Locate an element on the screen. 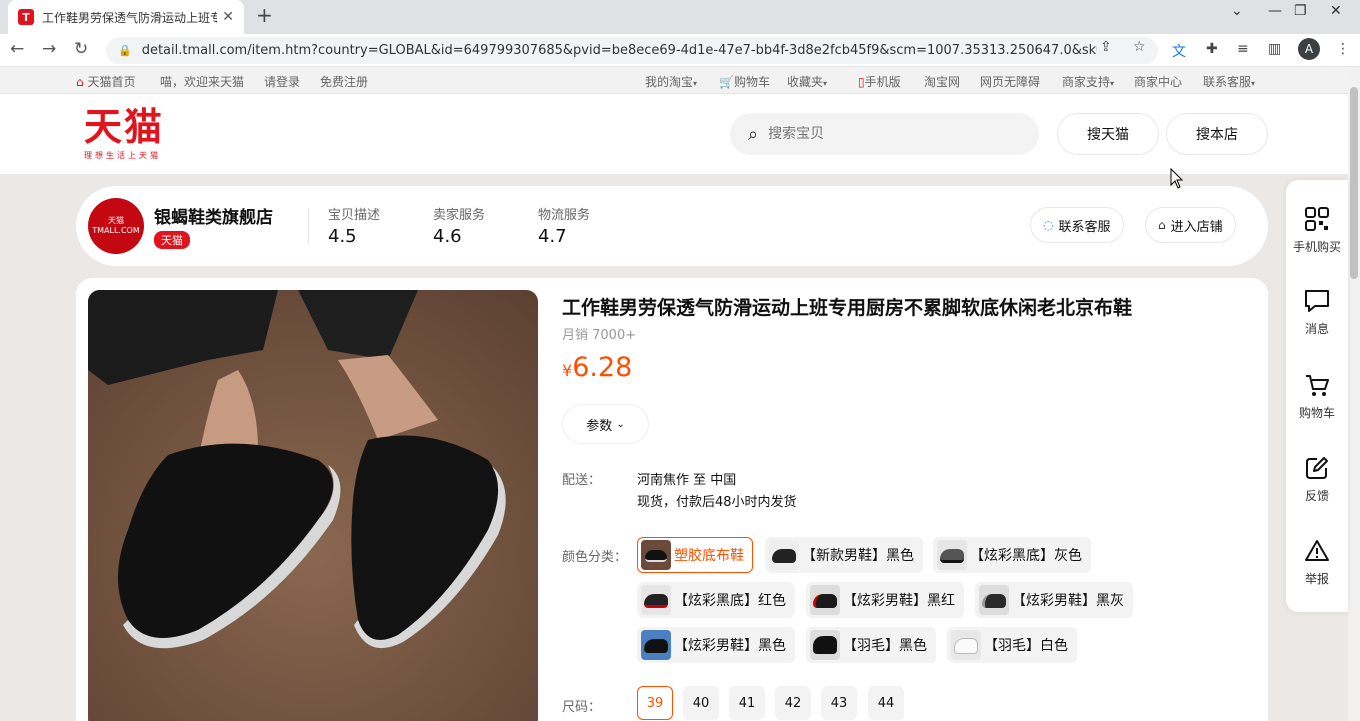 The width and height of the screenshot is (1360, 721). profile-avatar: A is located at coordinates (1309, 49).